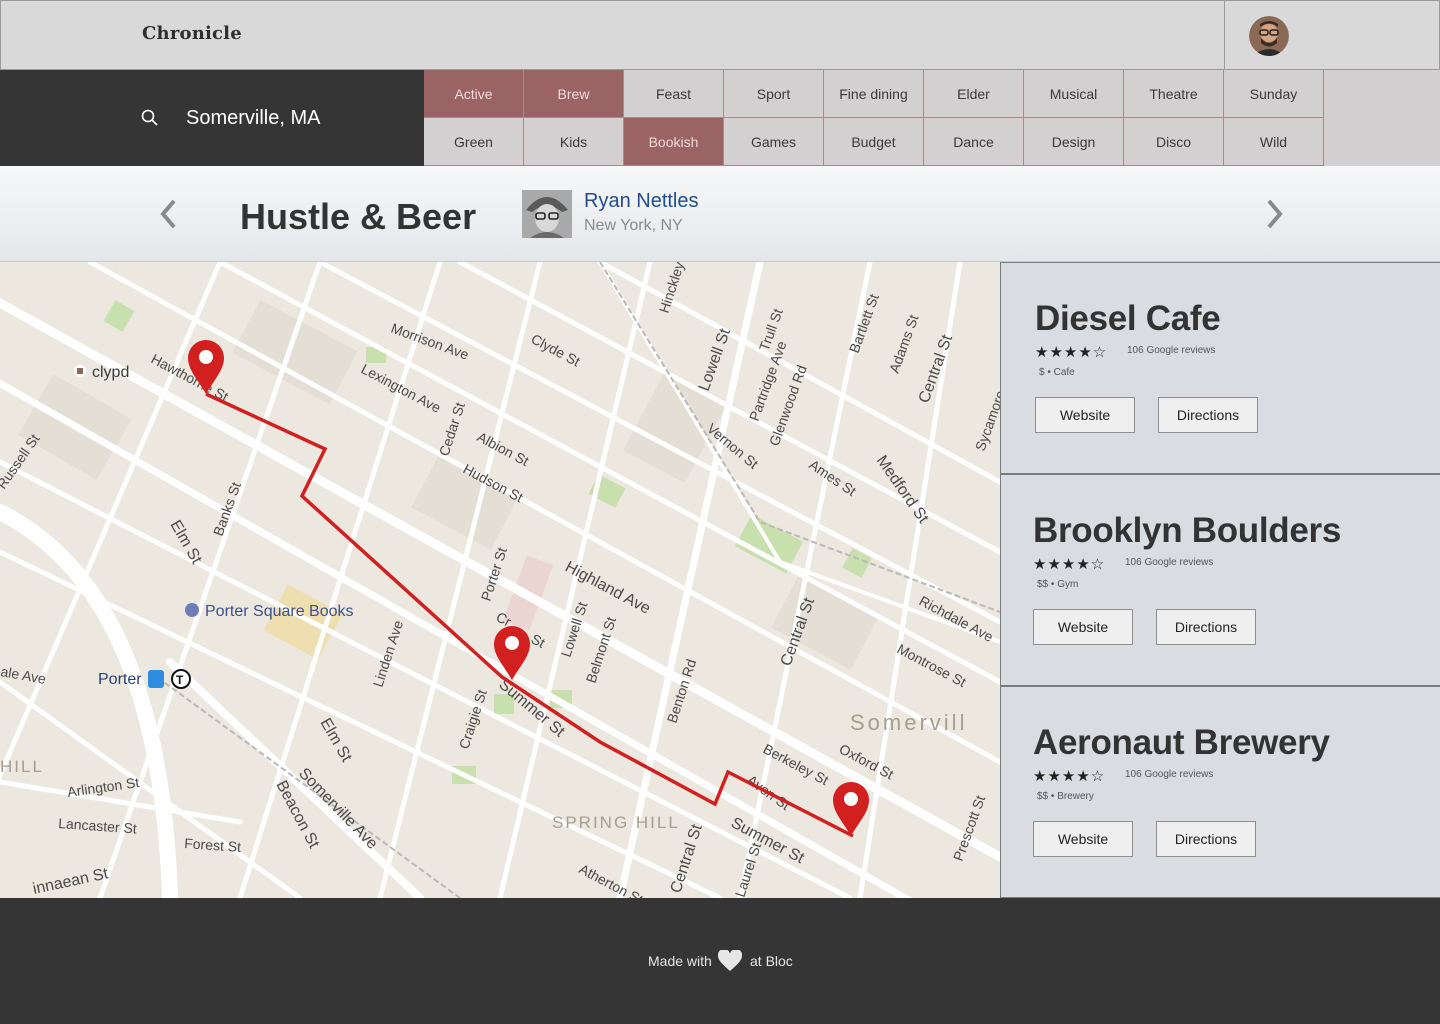 The height and width of the screenshot is (1024, 1440). I want to click on neighborhood-label: Somervill, so click(908, 722).